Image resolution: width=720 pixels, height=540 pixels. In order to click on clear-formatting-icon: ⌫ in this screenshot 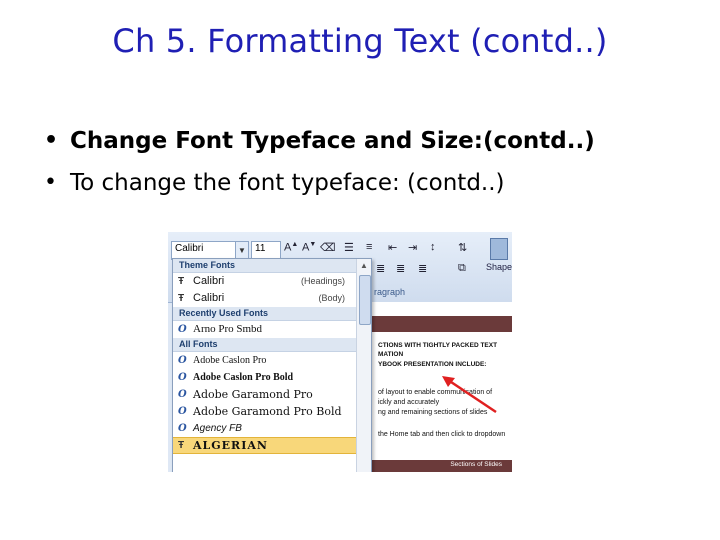, I will do `click(328, 249)`.